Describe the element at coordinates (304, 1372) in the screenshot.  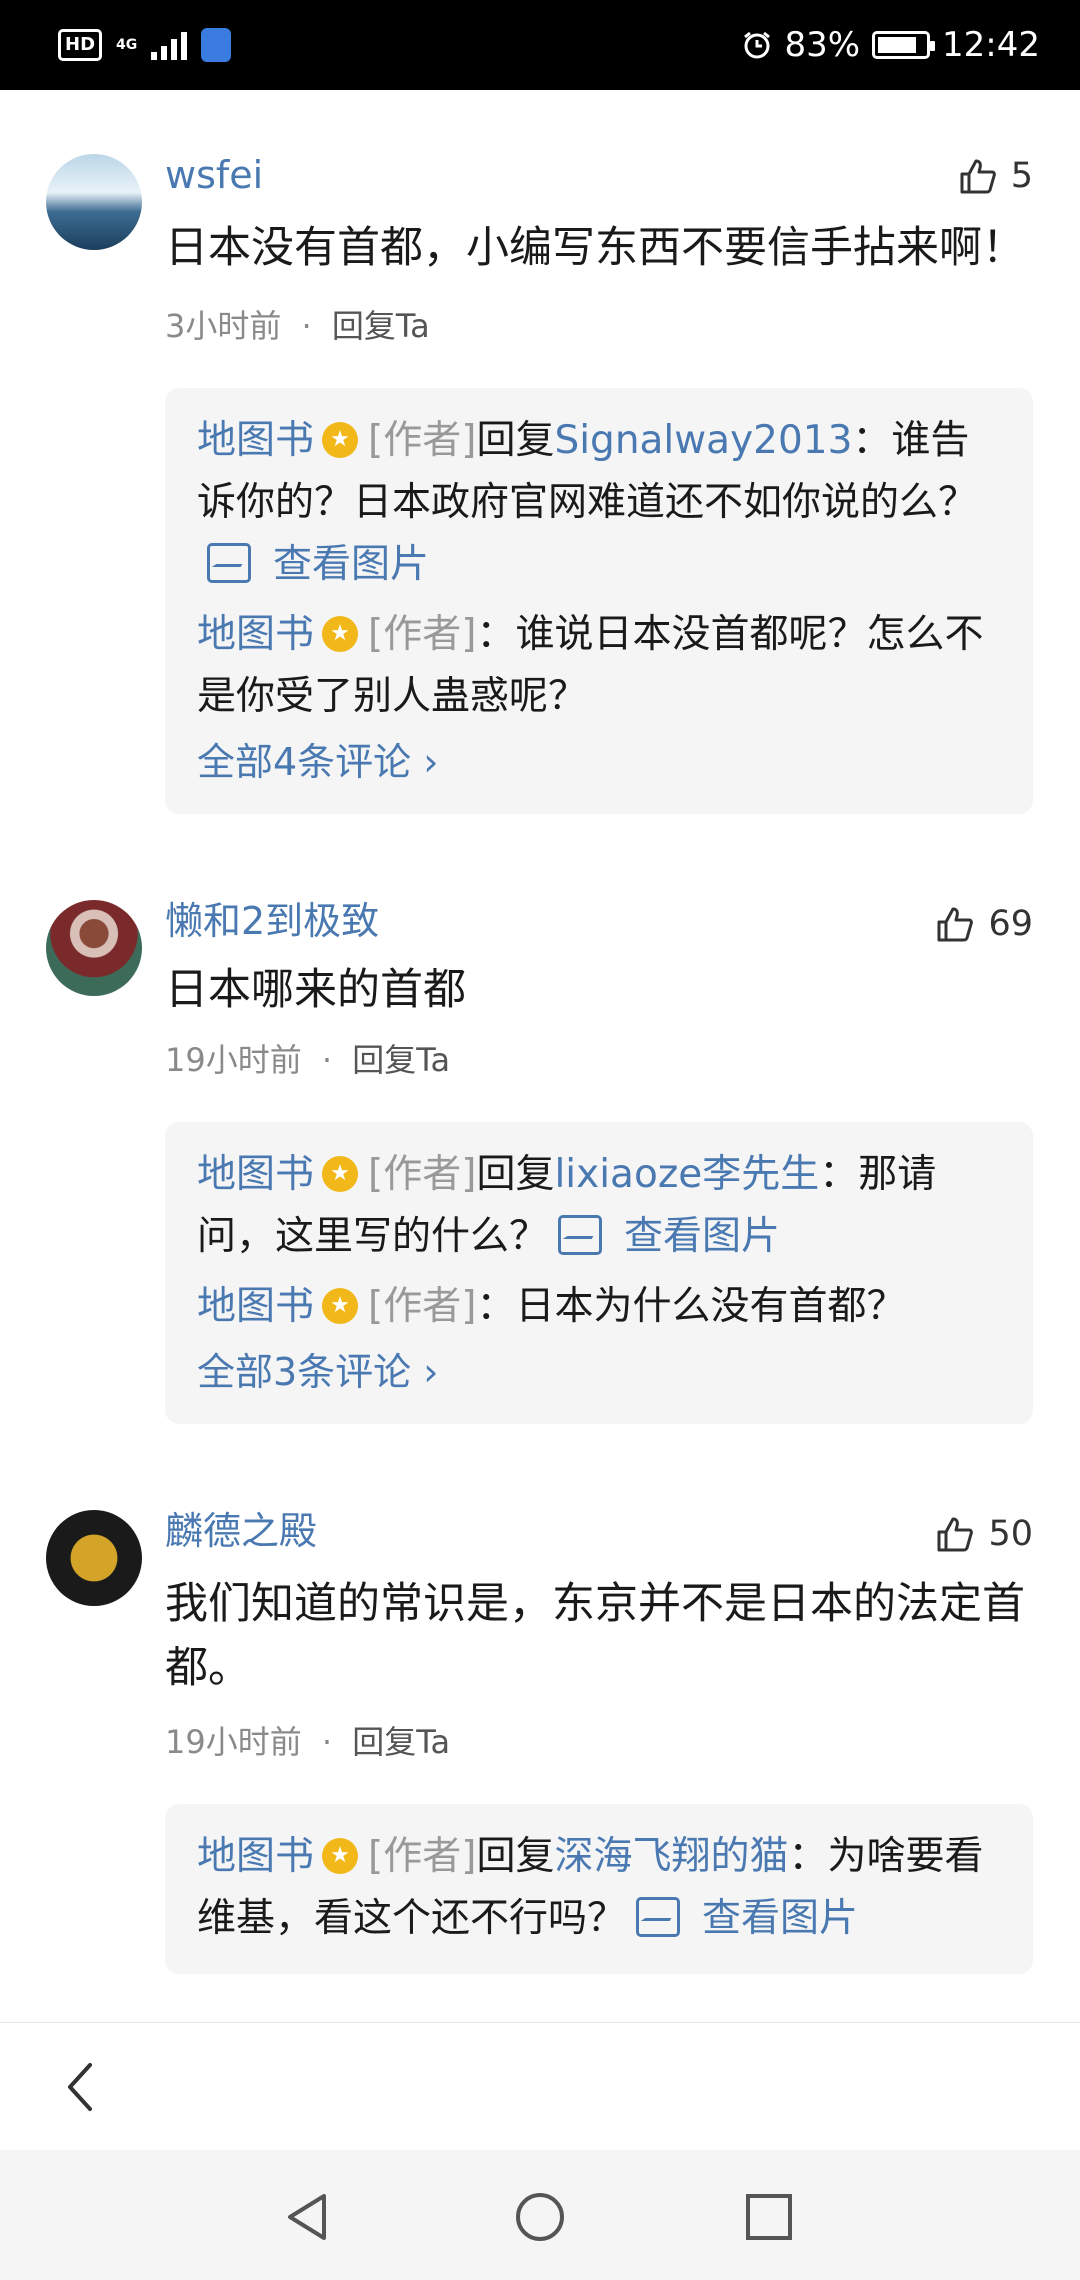
I see `all-comments-label: 全部3条评论` at that location.